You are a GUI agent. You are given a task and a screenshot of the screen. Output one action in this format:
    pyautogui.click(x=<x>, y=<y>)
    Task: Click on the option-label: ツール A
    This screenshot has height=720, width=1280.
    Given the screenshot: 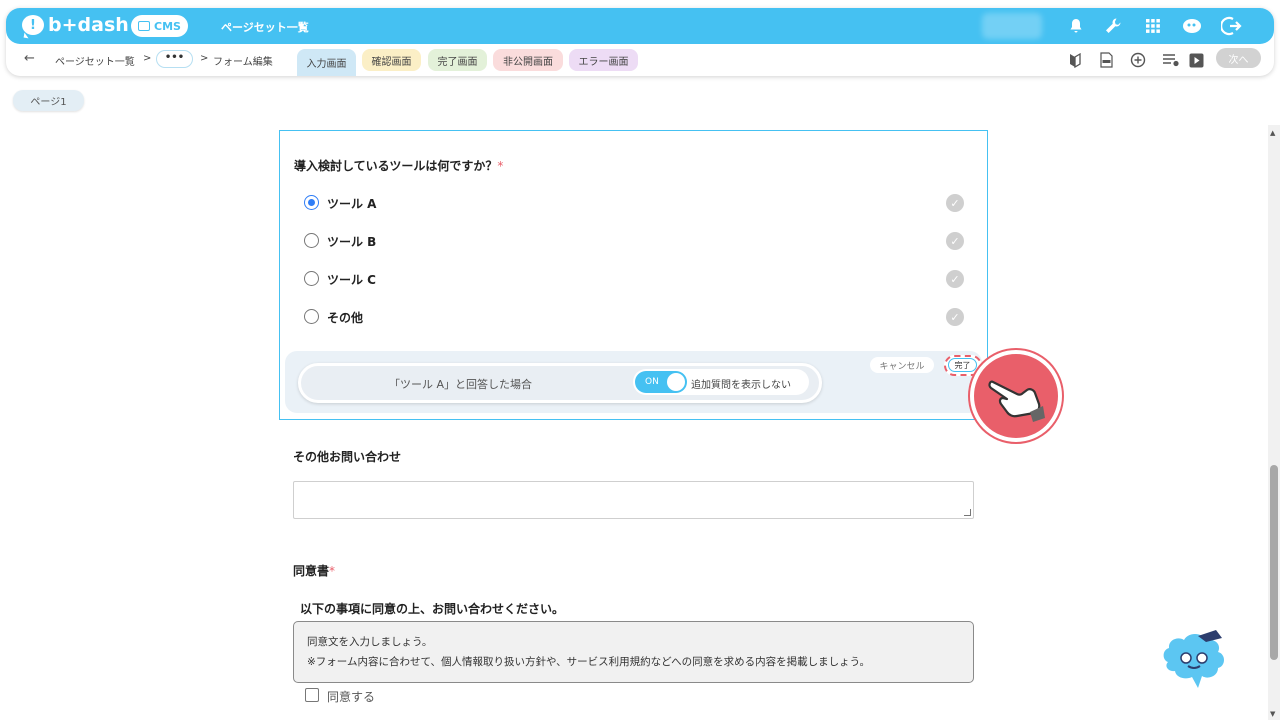 What is the action you would take?
    pyautogui.click(x=352, y=204)
    